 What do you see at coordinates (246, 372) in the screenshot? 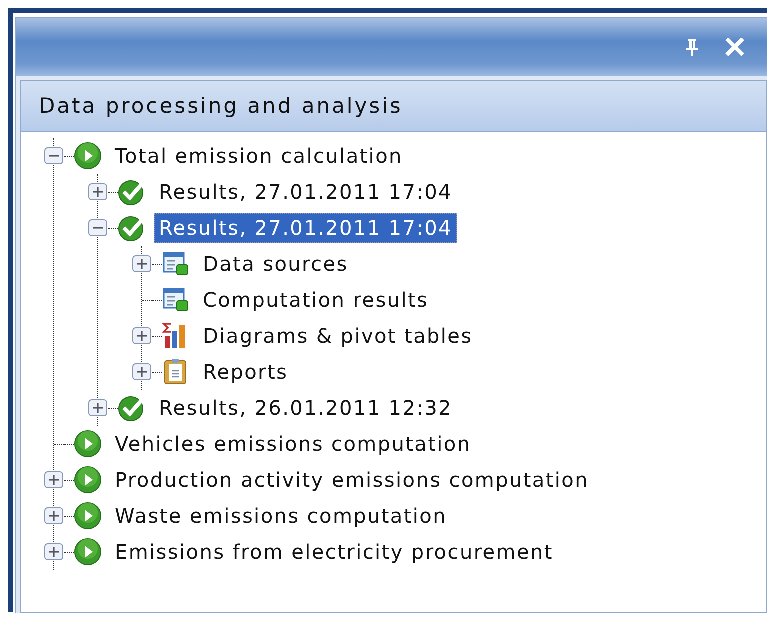
I see `tree-item: Reports` at bounding box center [246, 372].